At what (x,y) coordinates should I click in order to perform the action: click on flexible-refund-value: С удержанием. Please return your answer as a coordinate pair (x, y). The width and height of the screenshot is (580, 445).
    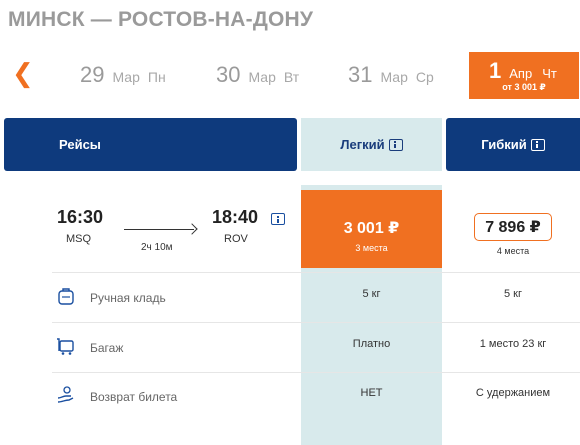
    Looking at the image, I should click on (513, 393).